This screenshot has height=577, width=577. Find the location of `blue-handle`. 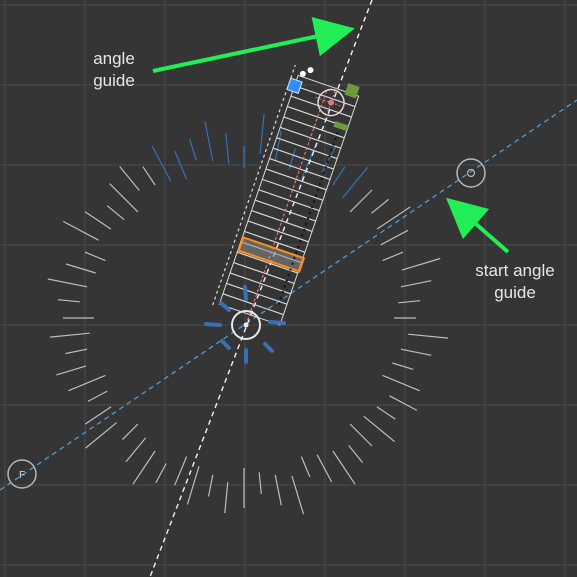

blue-handle is located at coordinates (294, 86).